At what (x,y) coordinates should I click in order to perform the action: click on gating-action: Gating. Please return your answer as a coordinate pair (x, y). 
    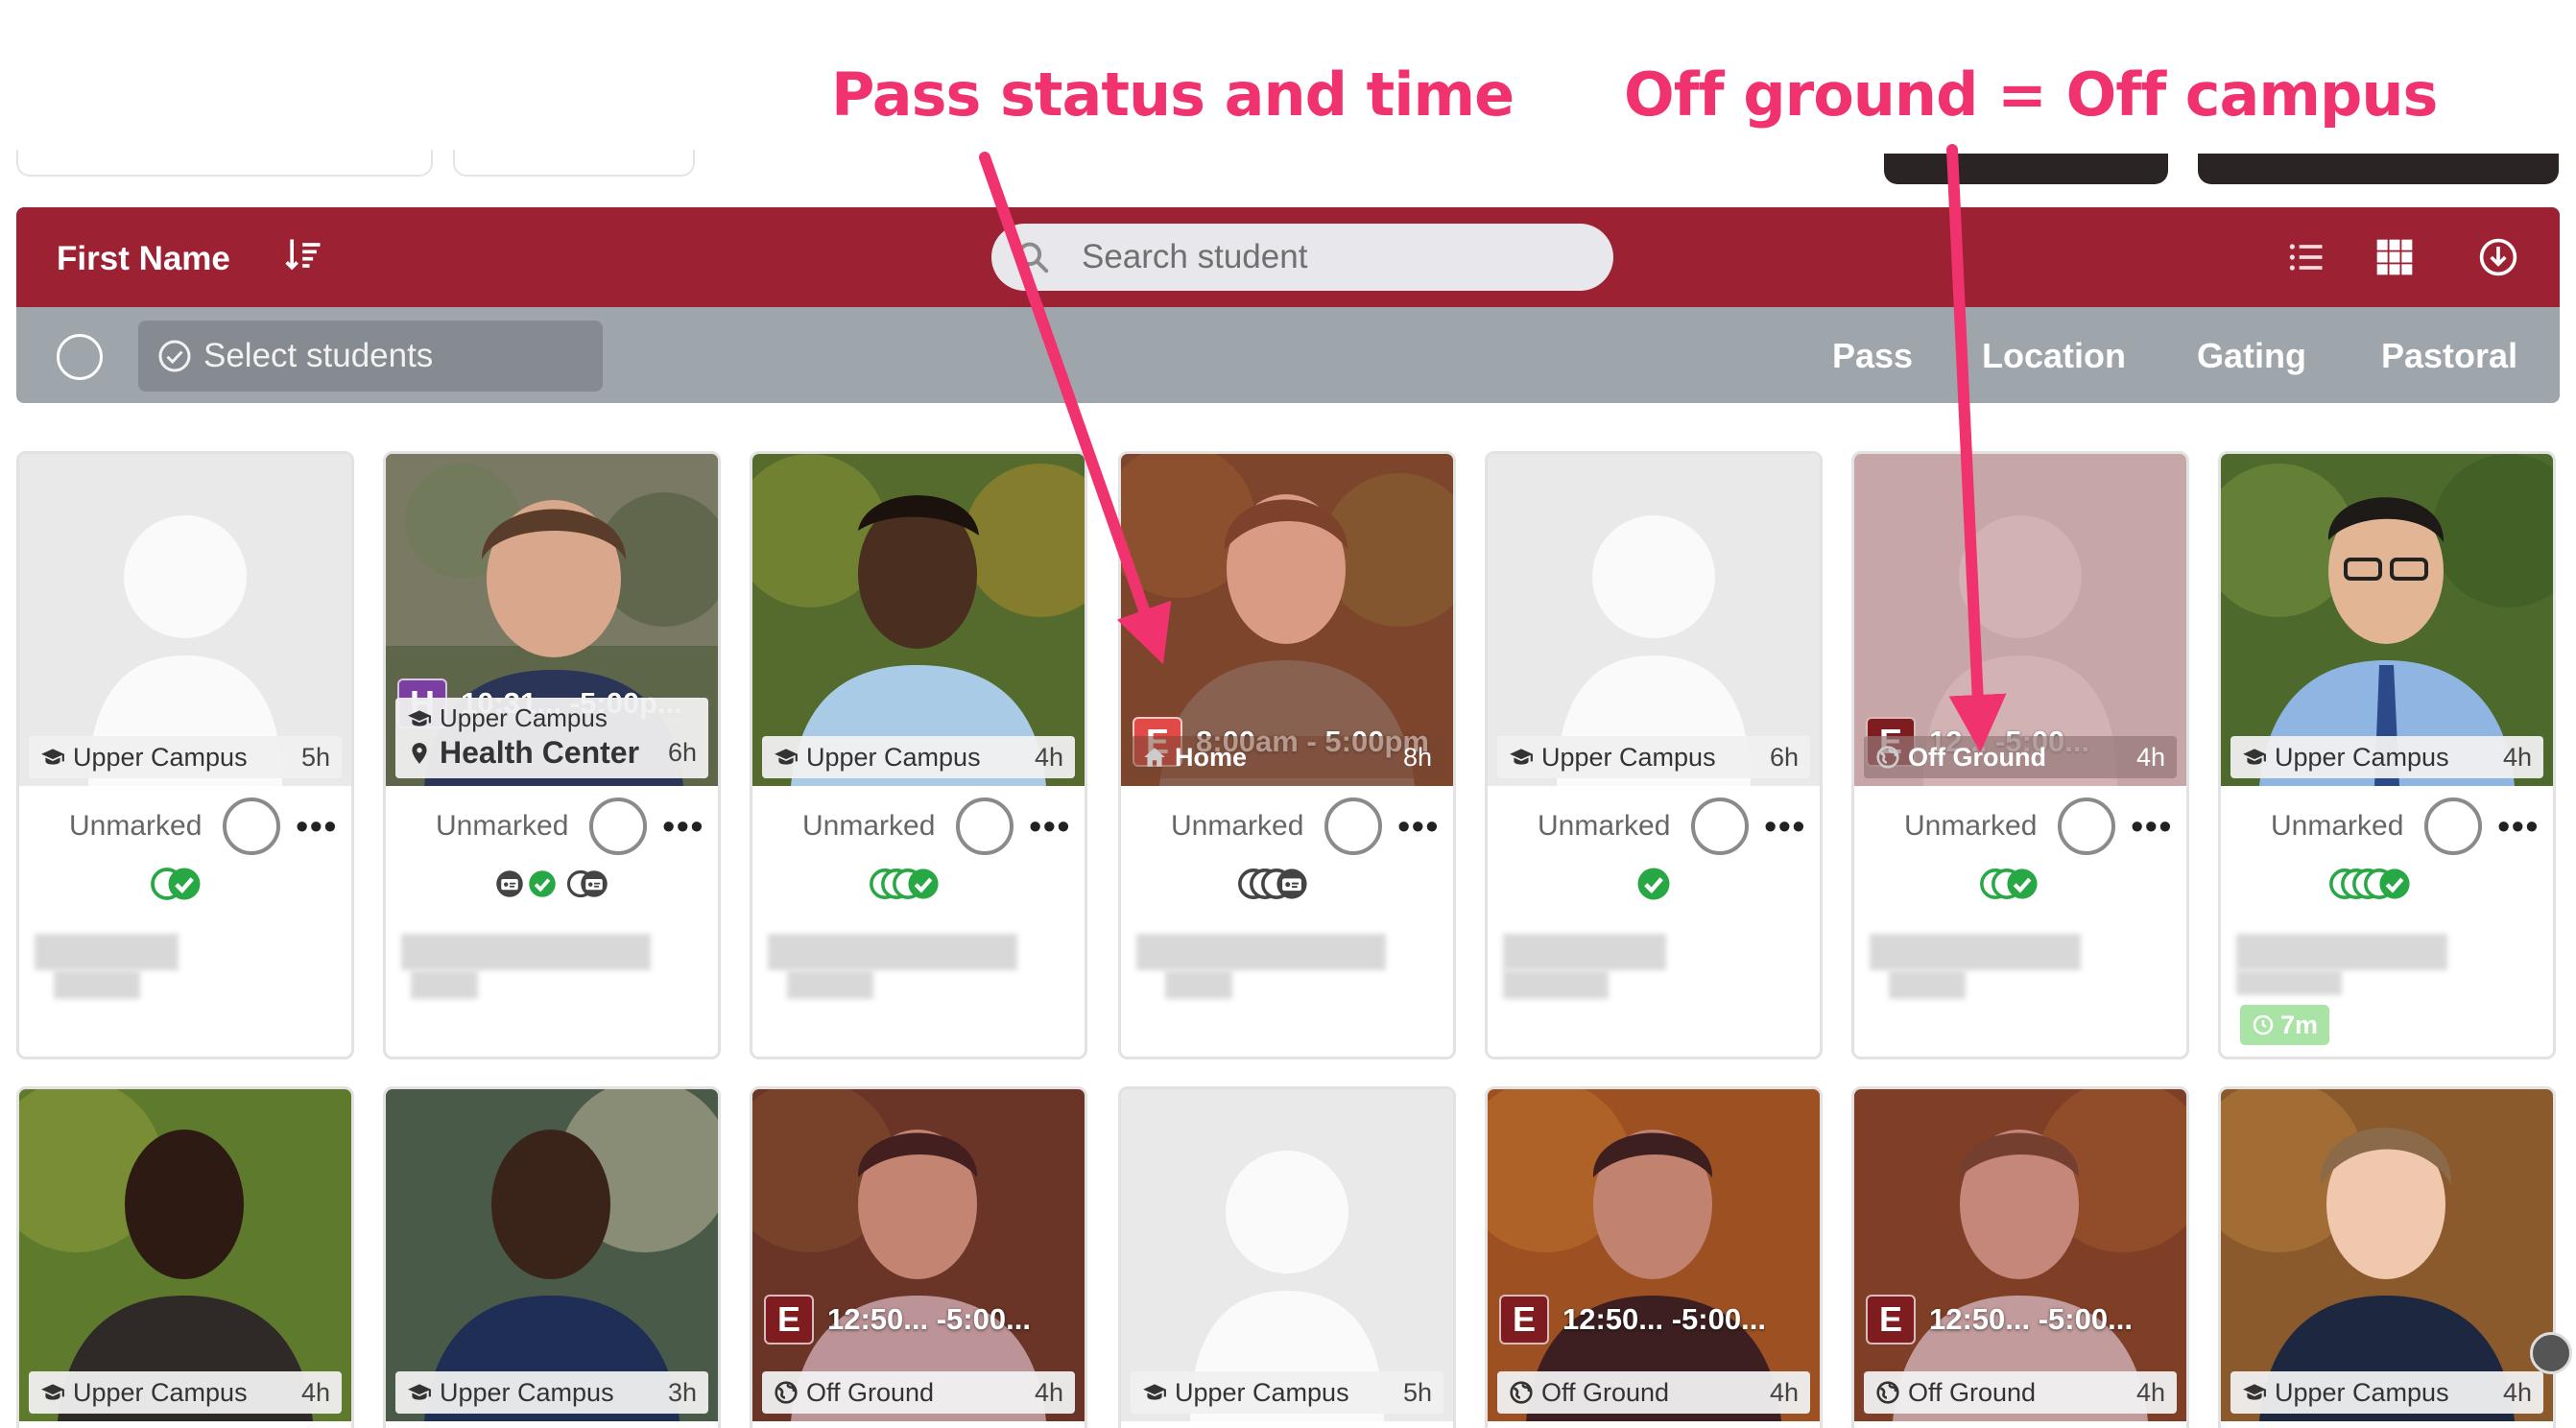
    Looking at the image, I should click on (2251, 356).